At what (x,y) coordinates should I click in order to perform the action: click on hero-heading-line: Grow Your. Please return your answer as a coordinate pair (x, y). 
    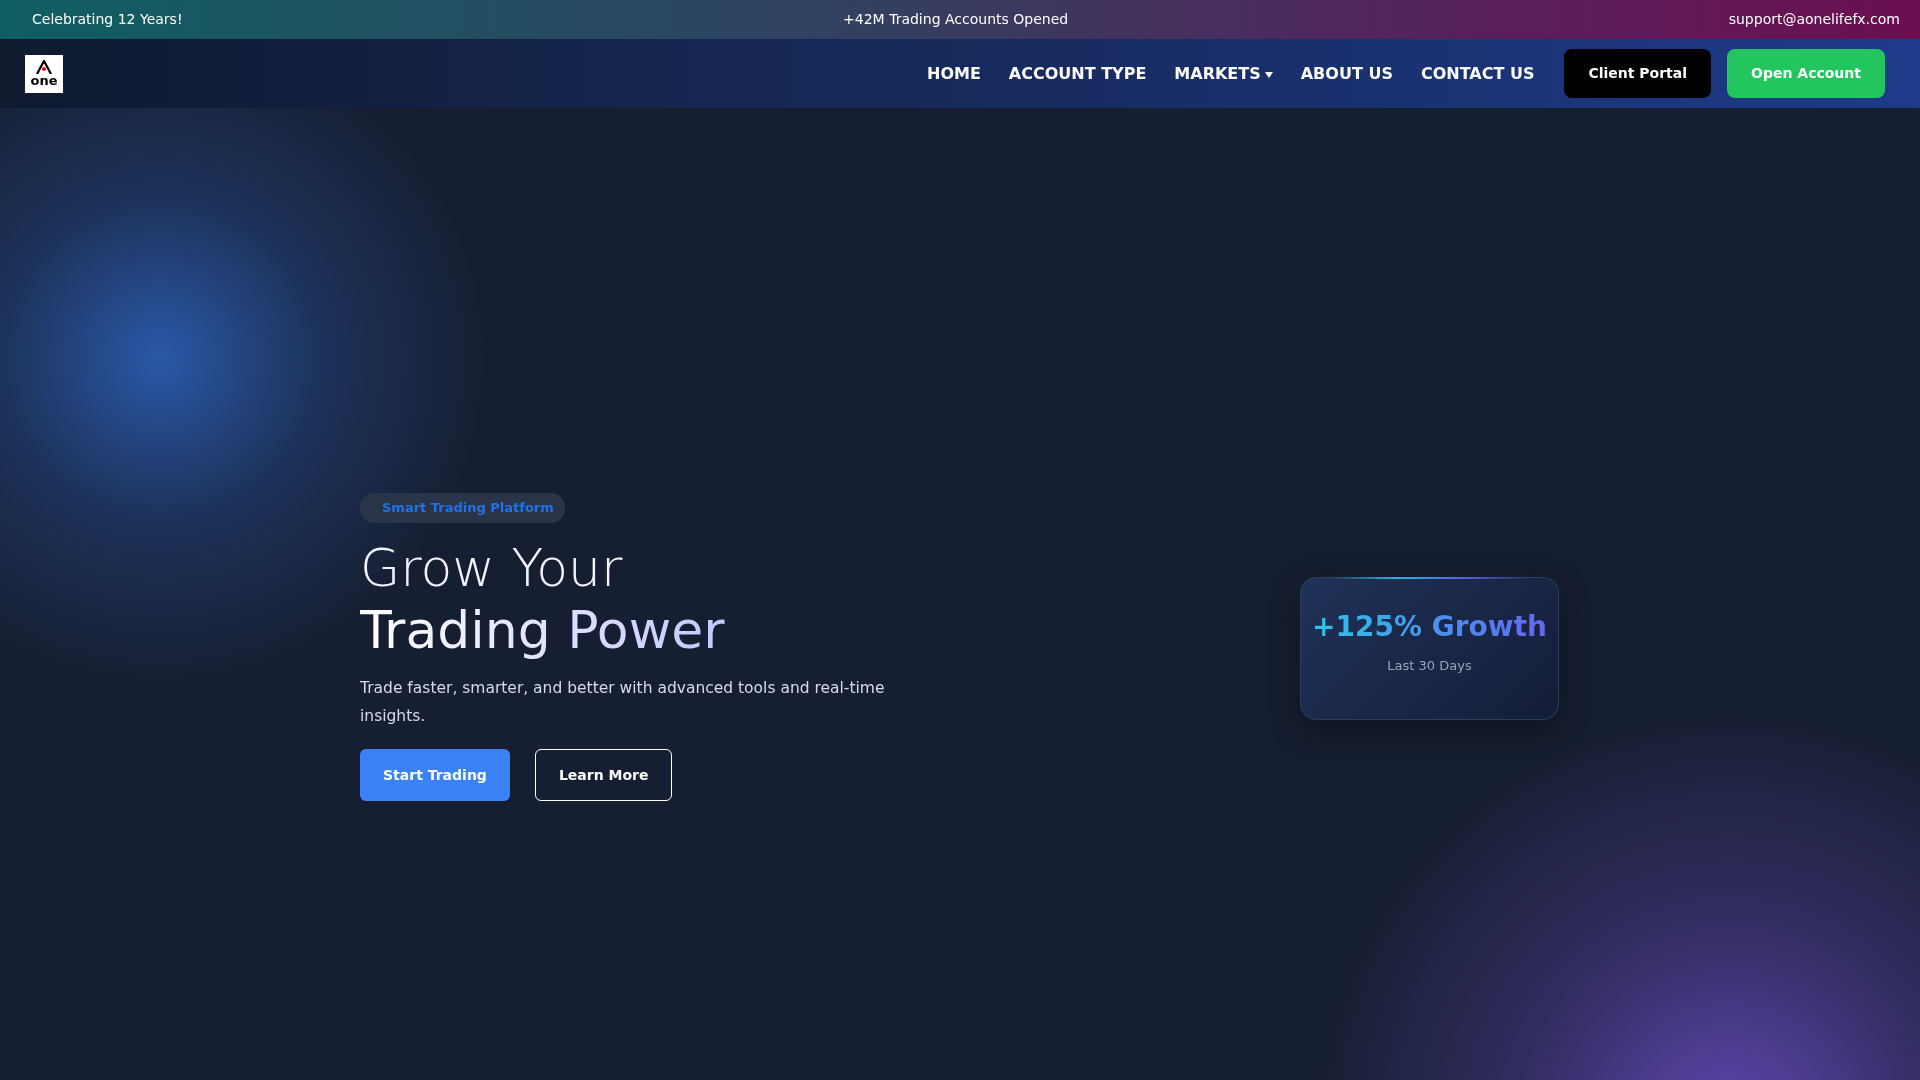
    Looking at the image, I should click on (492, 567).